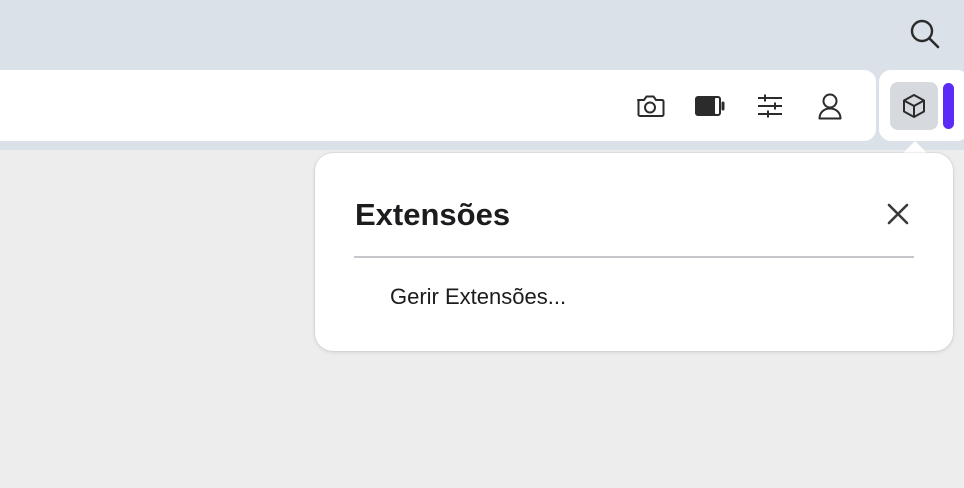  What do you see at coordinates (433, 214) in the screenshot?
I see `popup-title: Extensões` at bounding box center [433, 214].